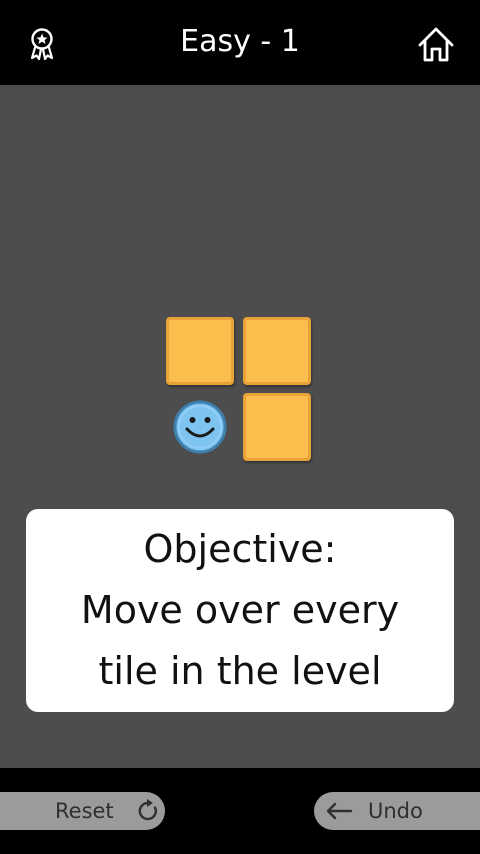  I want to click on home-button, so click(436, 44).